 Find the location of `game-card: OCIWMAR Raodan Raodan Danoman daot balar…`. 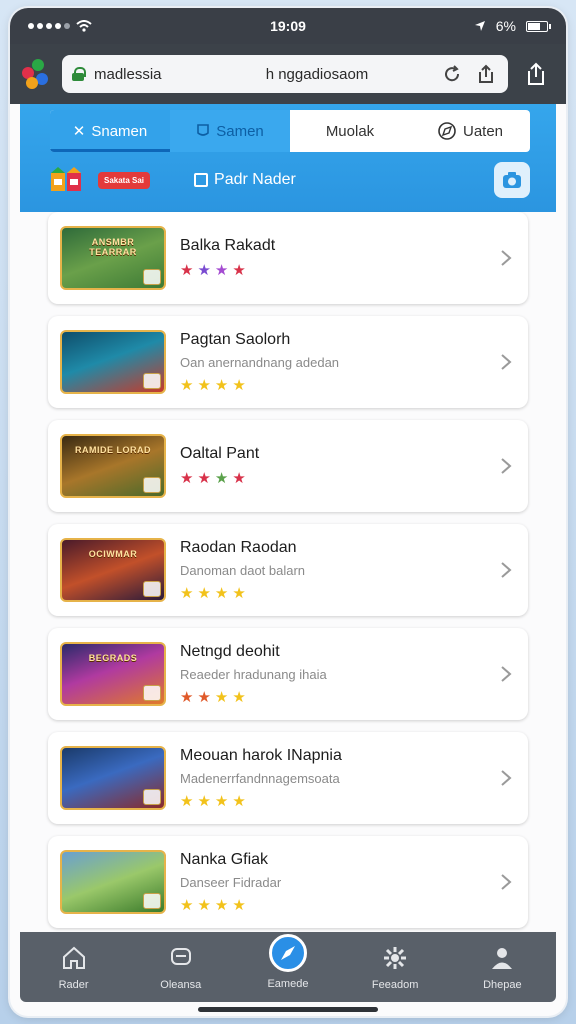

game-card: OCIWMAR Raodan Raodan Danoman daot balar… is located at coordinates (288, 570).